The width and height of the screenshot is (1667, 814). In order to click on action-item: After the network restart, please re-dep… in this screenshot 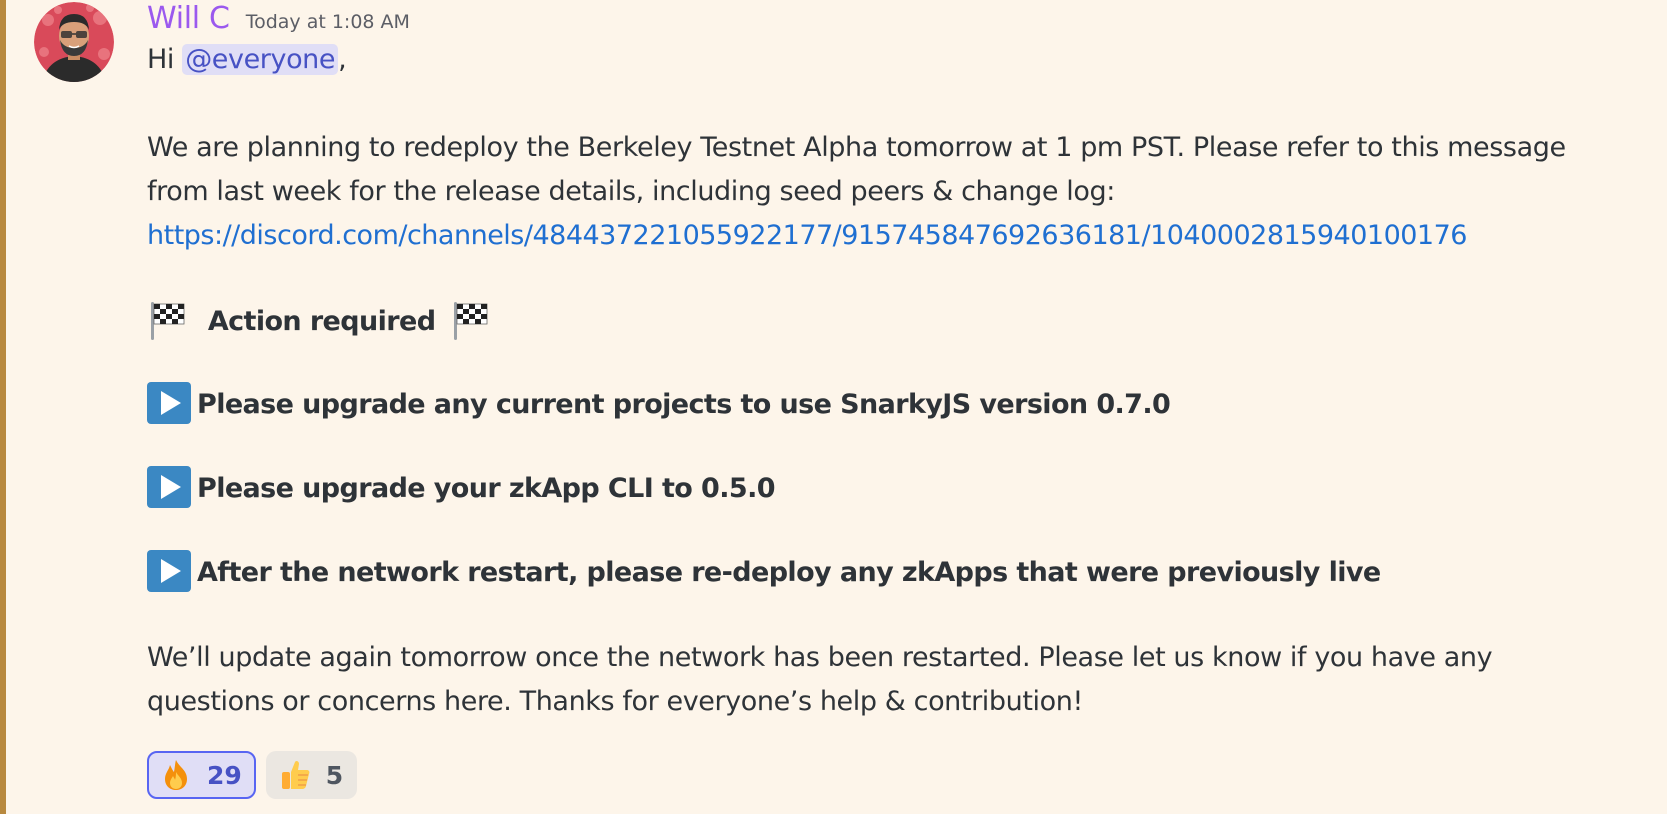, I will do `click(887, 573)`.